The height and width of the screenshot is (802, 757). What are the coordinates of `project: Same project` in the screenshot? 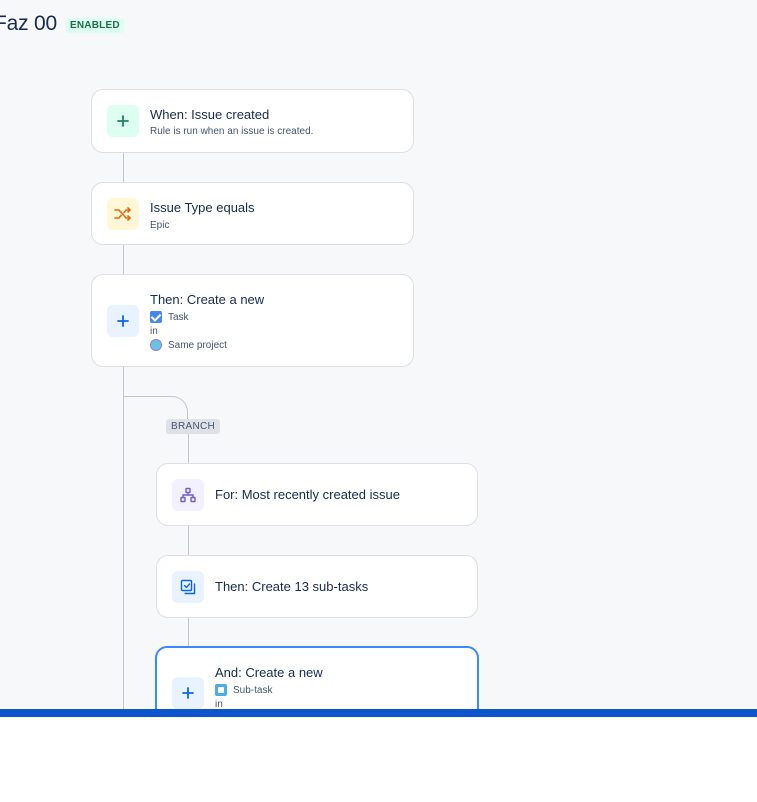 It's located at (188, 345).